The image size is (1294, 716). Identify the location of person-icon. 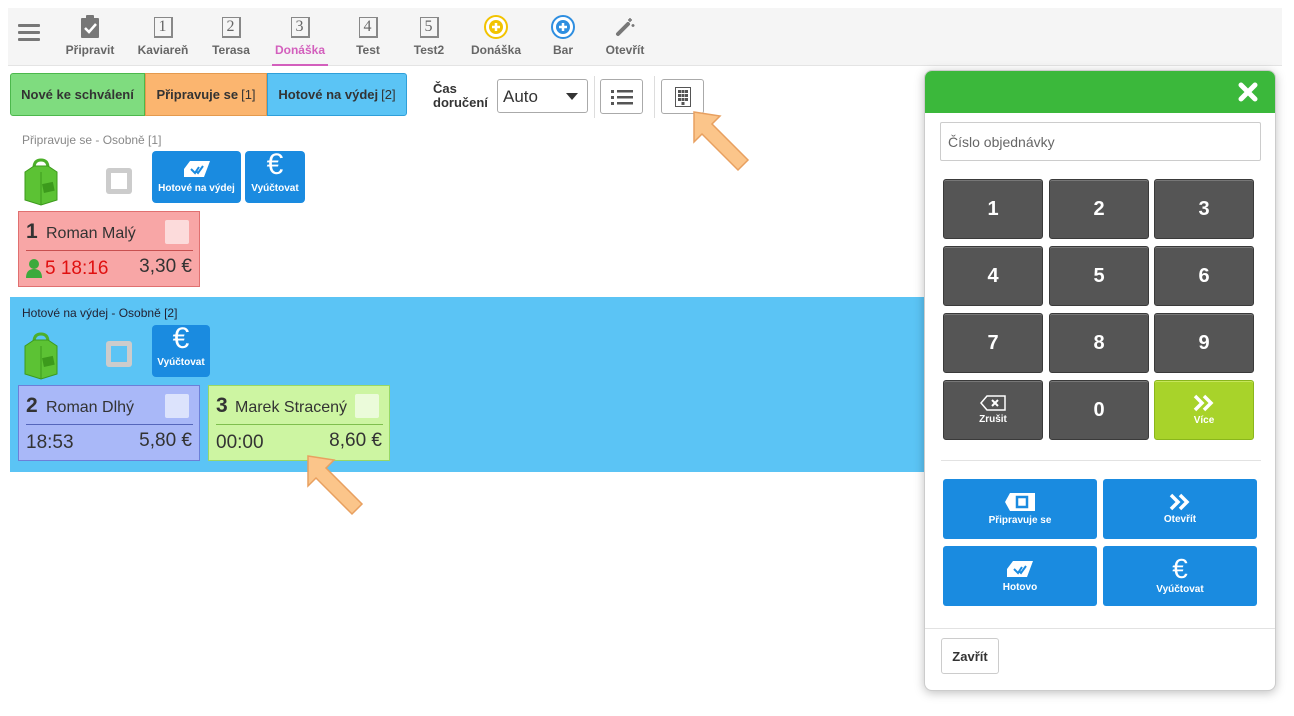
(34, 268).